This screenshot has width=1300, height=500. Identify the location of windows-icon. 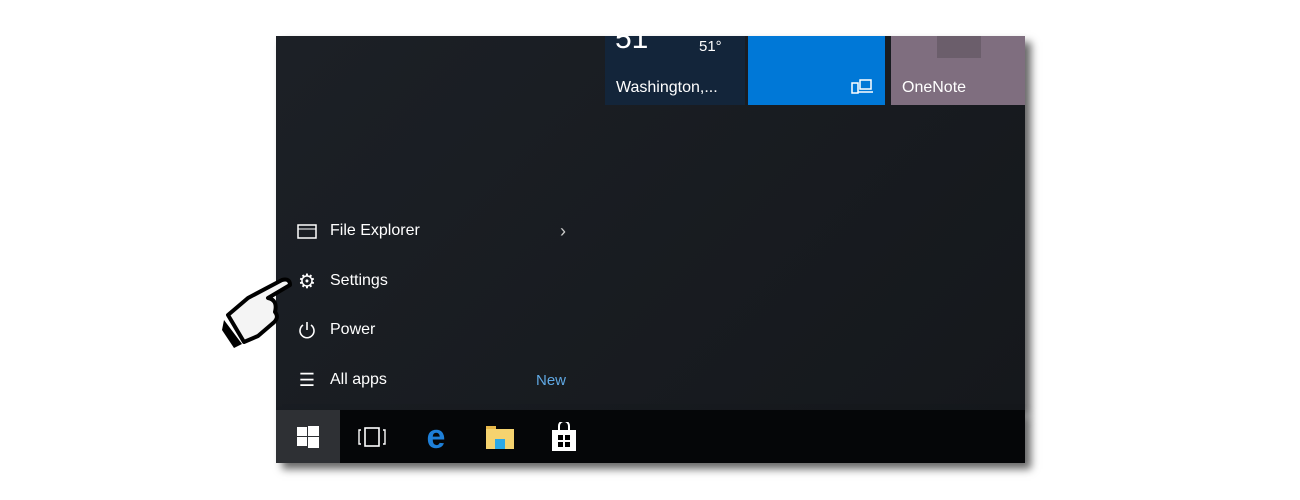
(308, 436).